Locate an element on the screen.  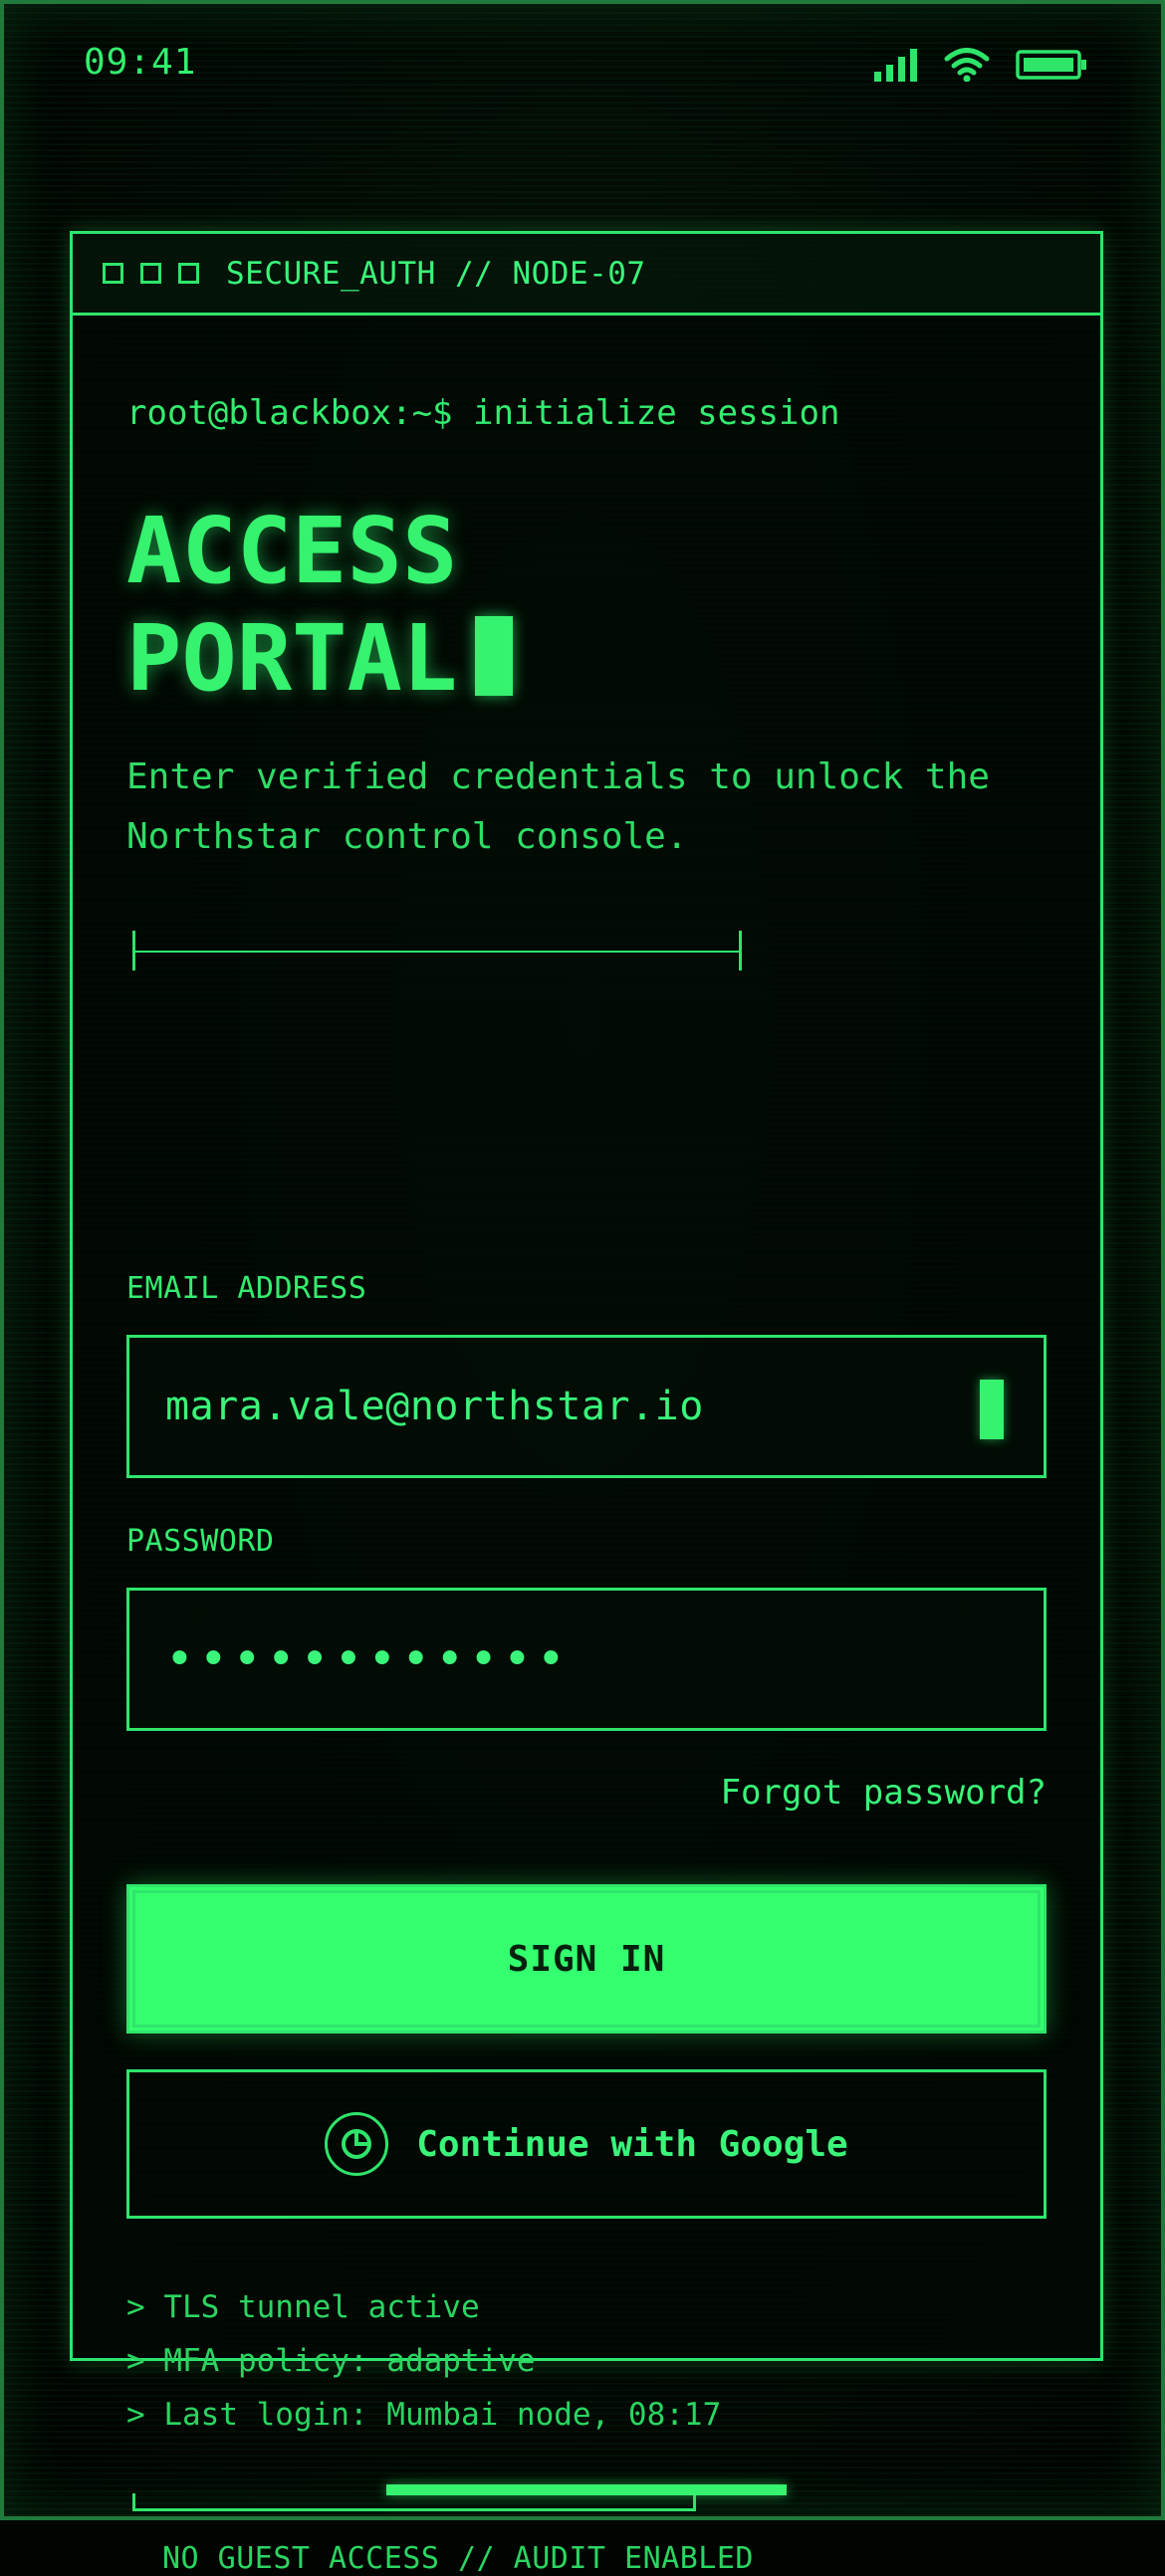
google-sign-in-button: Continue with Google is located at coordinates (587, 2144).